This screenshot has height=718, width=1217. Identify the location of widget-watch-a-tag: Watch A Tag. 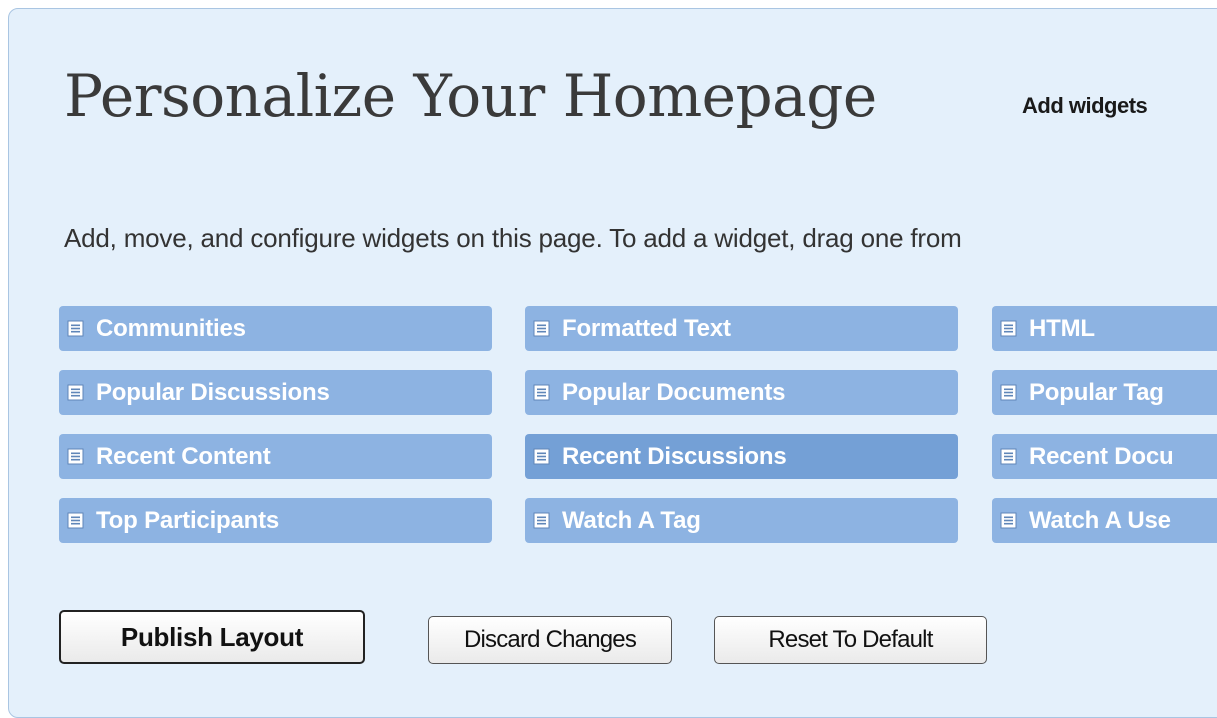
(741, 520).